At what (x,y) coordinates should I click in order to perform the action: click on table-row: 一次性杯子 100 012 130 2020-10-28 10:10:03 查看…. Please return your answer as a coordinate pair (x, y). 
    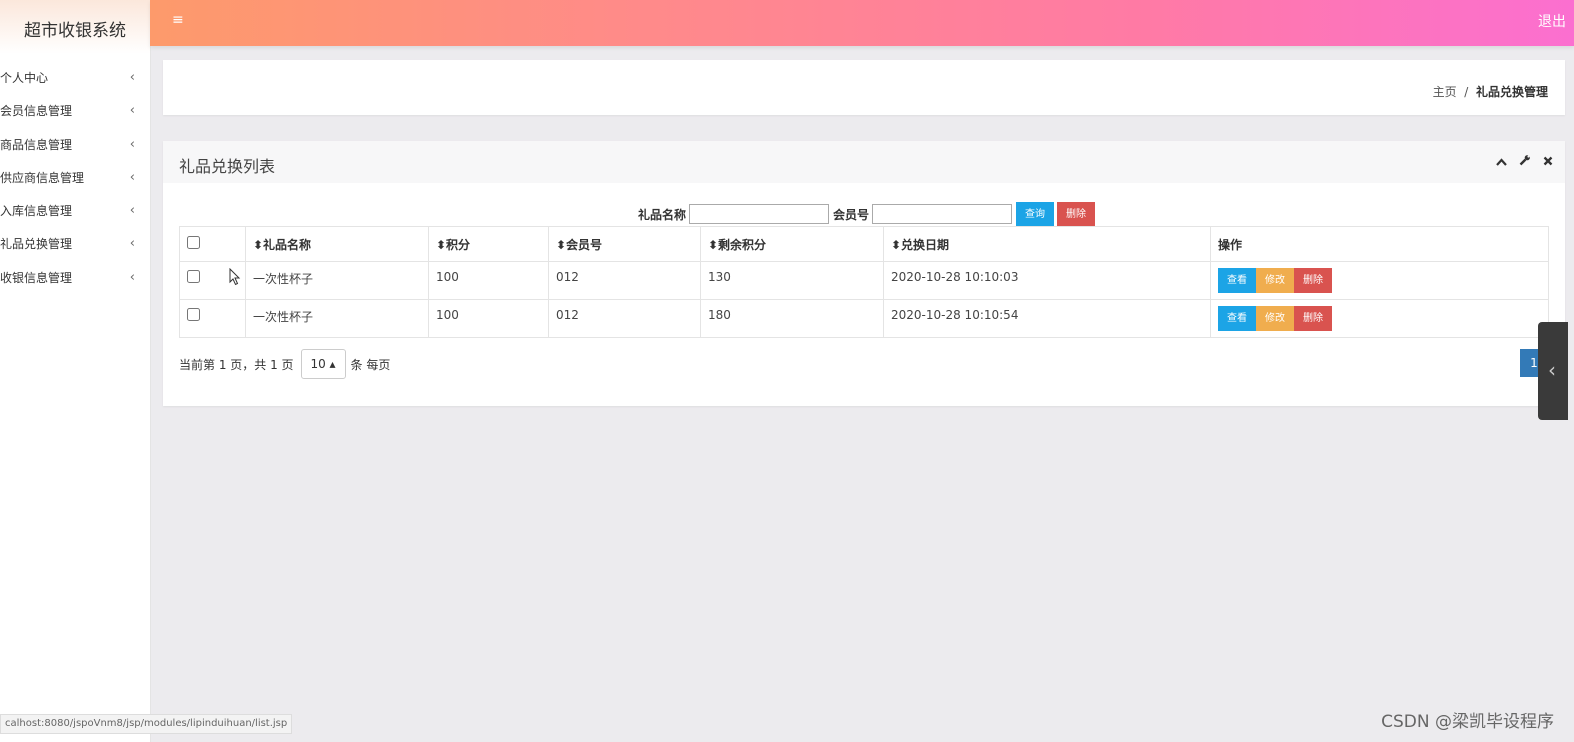
    Looking at the image, I should click on (864, 280).